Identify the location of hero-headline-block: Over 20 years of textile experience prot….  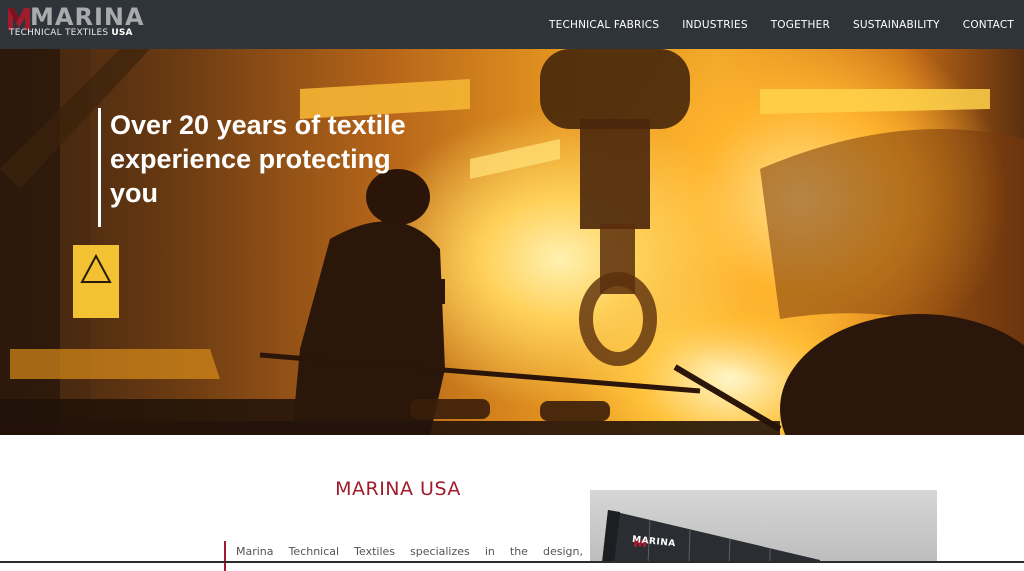
(254, 167).